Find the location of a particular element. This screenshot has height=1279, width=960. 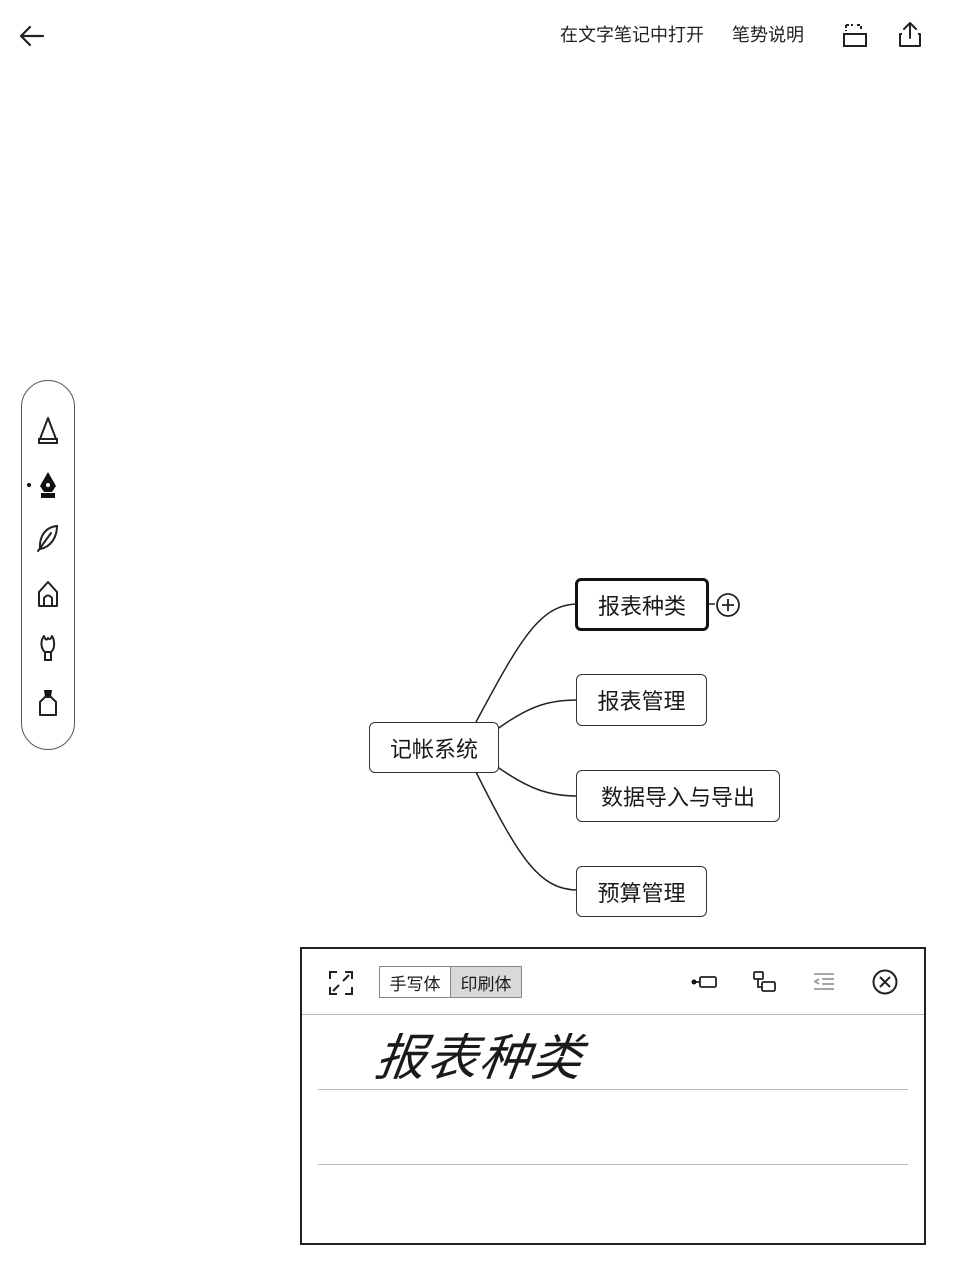

outdent-icon is located at coordinates (823, 981).